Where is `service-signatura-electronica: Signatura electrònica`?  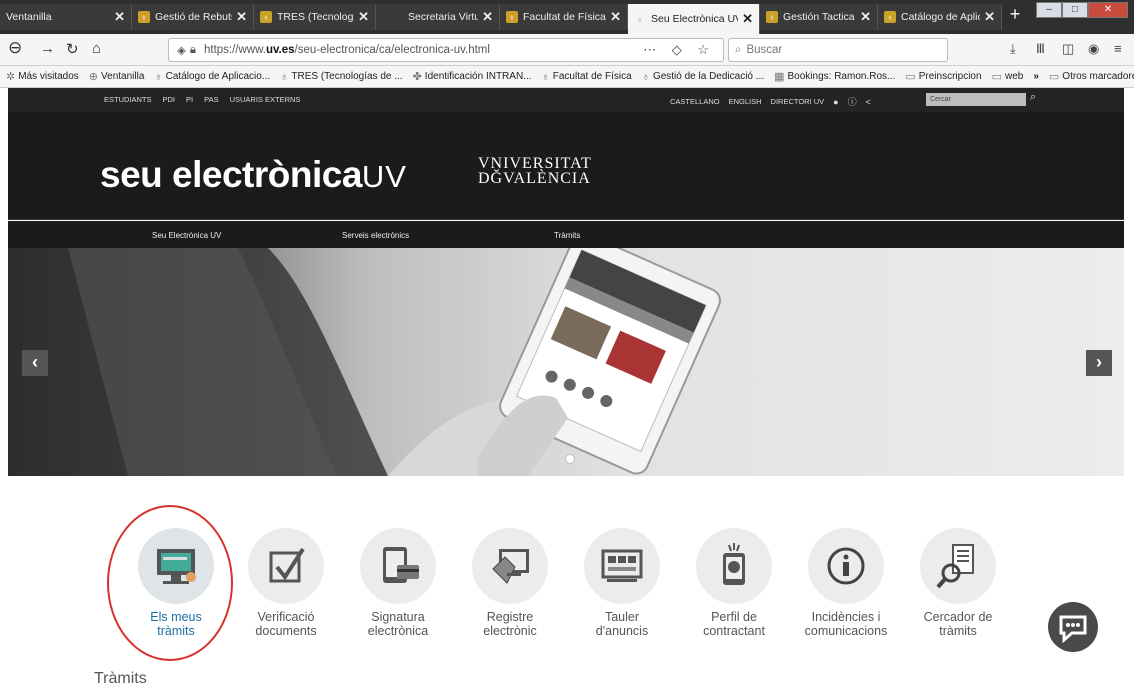
service-signatura-electronica: Signatura electrònica is located at coordinates (398, 583).